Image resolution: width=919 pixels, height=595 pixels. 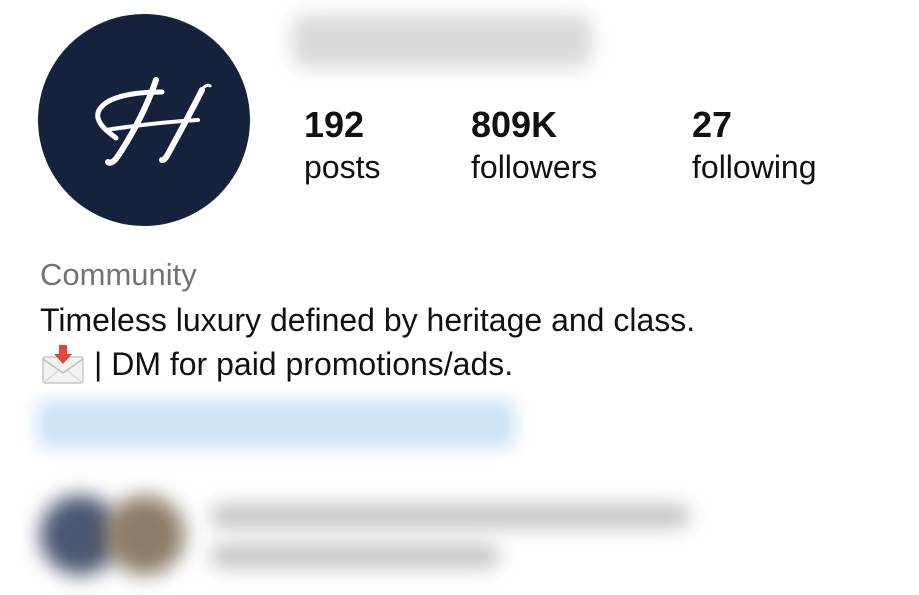 What do you see at coordinates (370, 535) in the screenshot?
I see `mutual-followers-redacted` at bounding box center [370, 535].